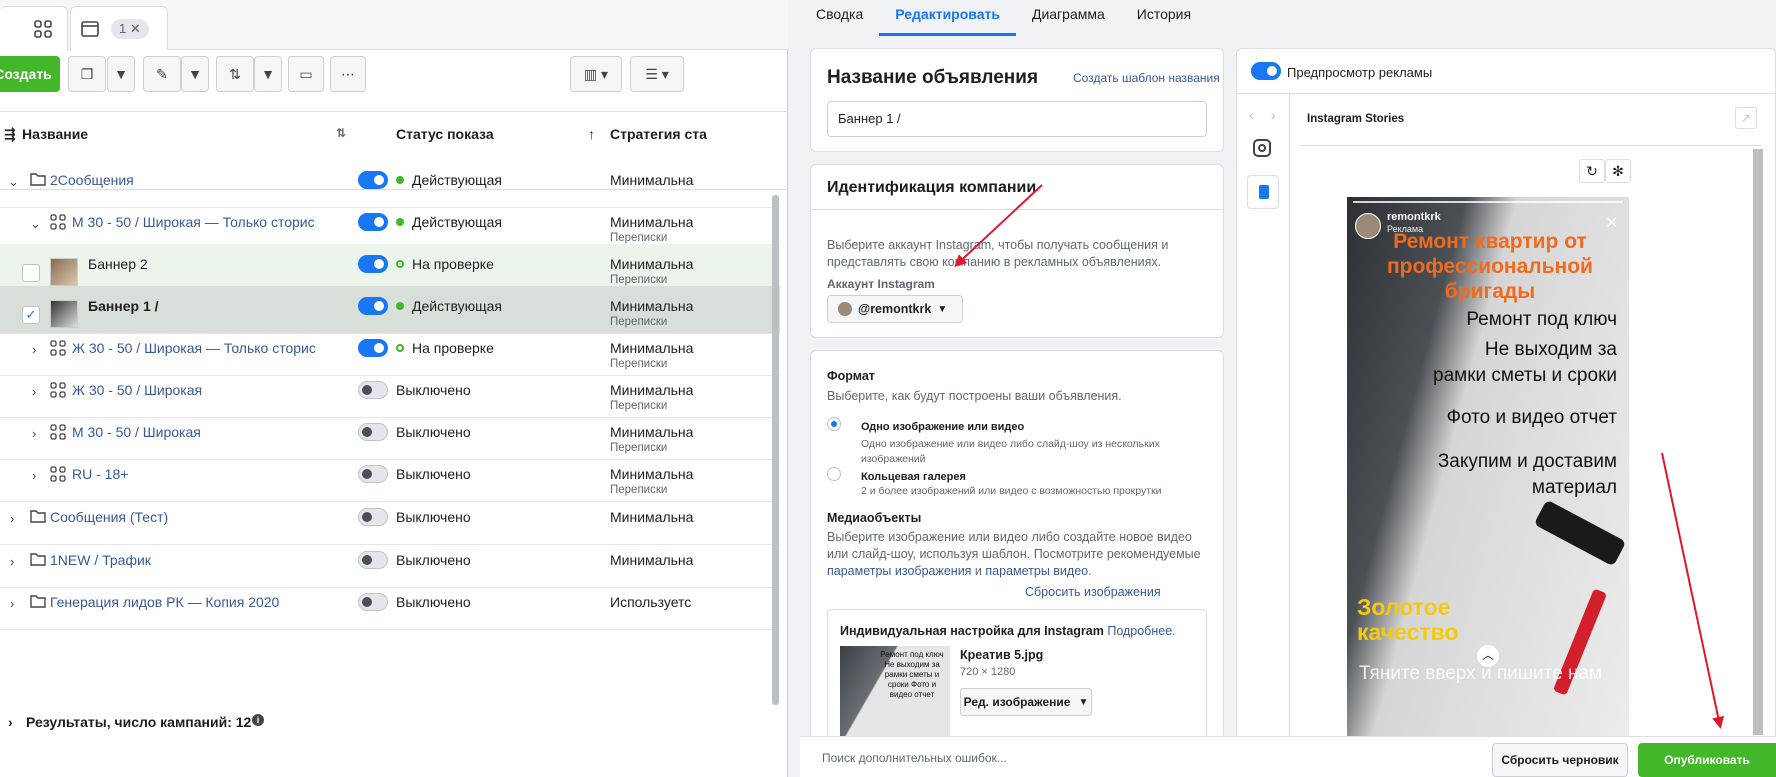 The image size is (1776, 777). Describe the element at coordinates (1164, 18) in the screenshot. I see `tab-history: История` at that location.